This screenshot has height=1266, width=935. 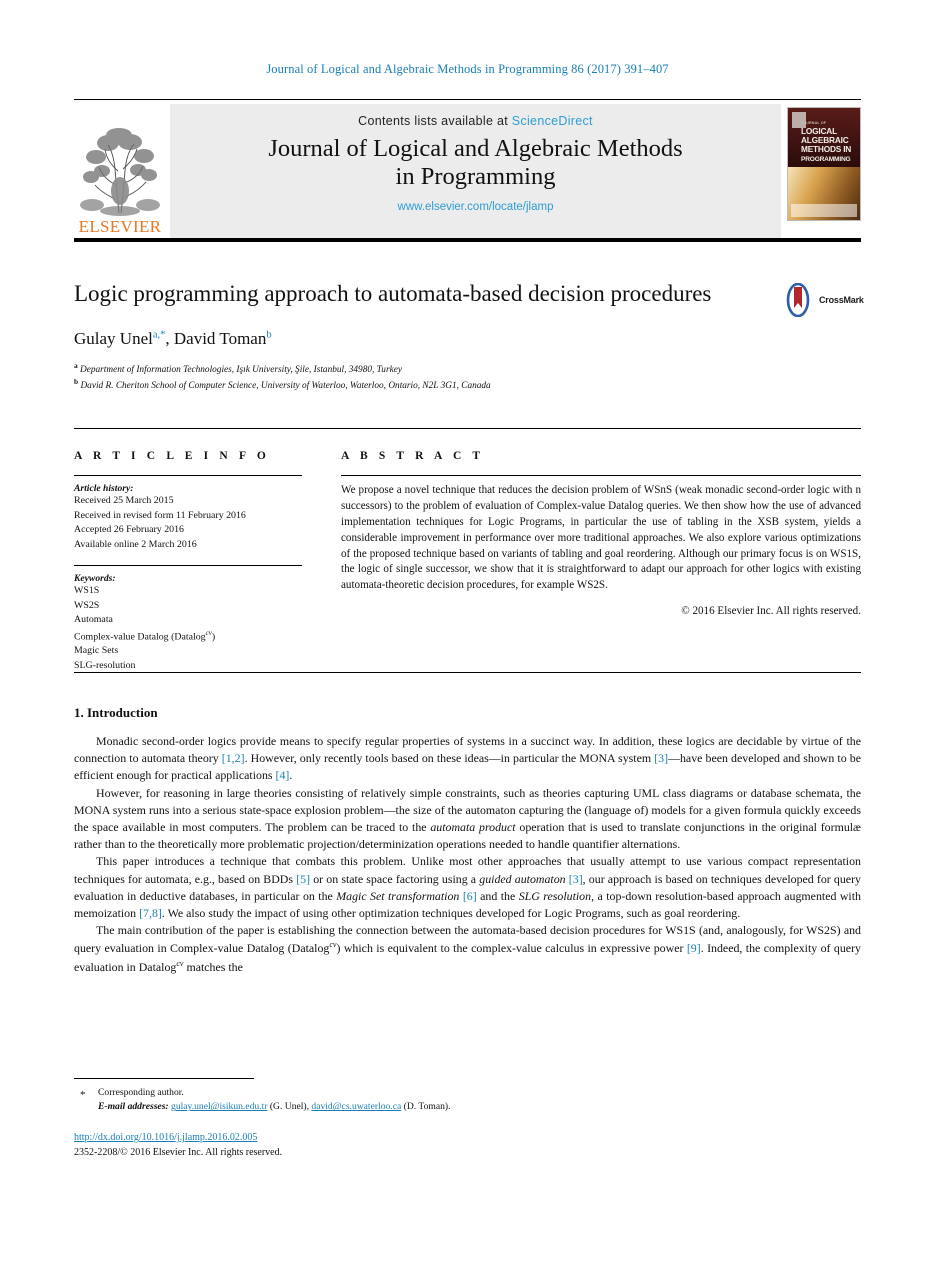 I want to click on email-owner: (D. Toman), so click(x=426, y=1107).